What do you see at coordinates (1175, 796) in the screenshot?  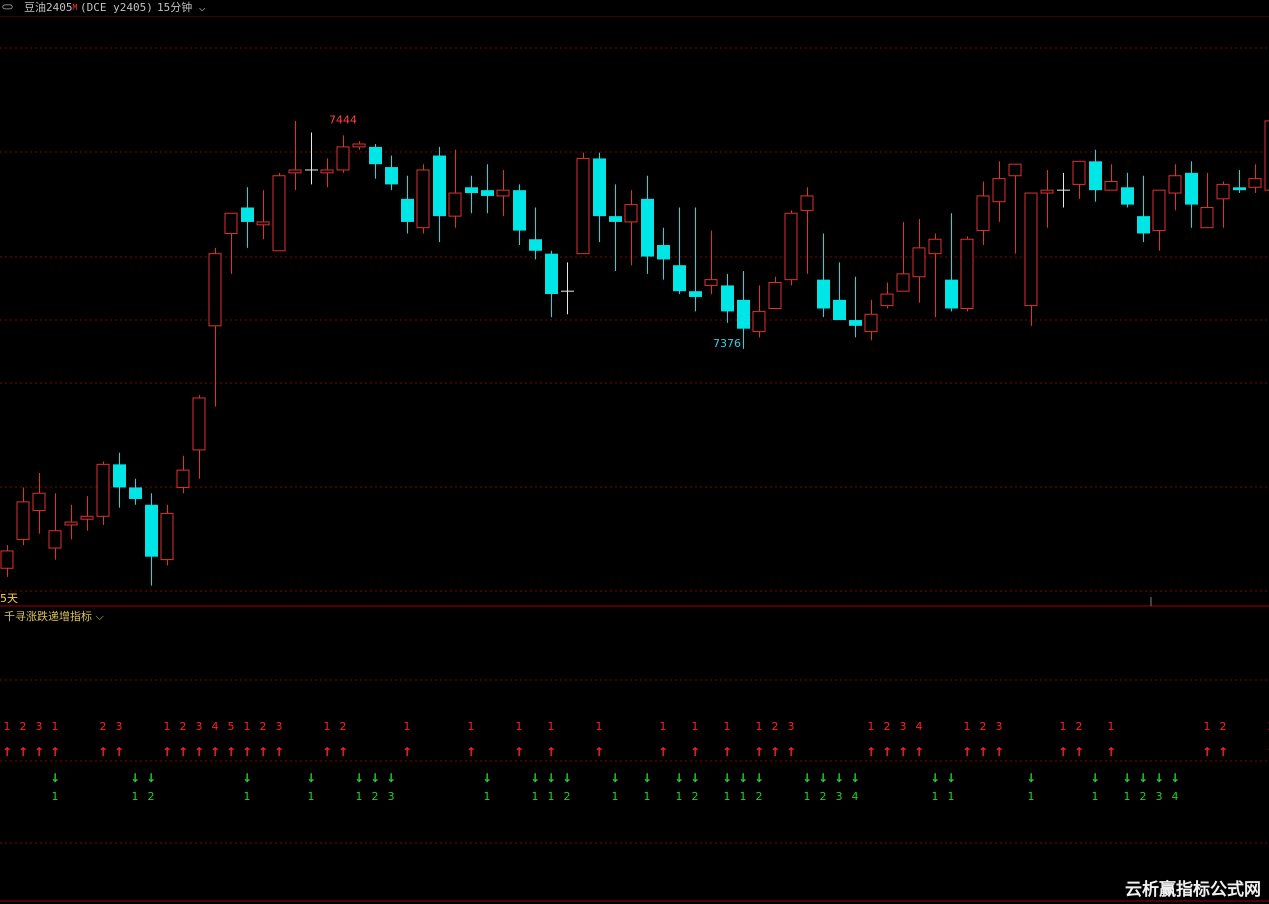 I see `down-count-label: 4` at bounding box center [1175, 796].